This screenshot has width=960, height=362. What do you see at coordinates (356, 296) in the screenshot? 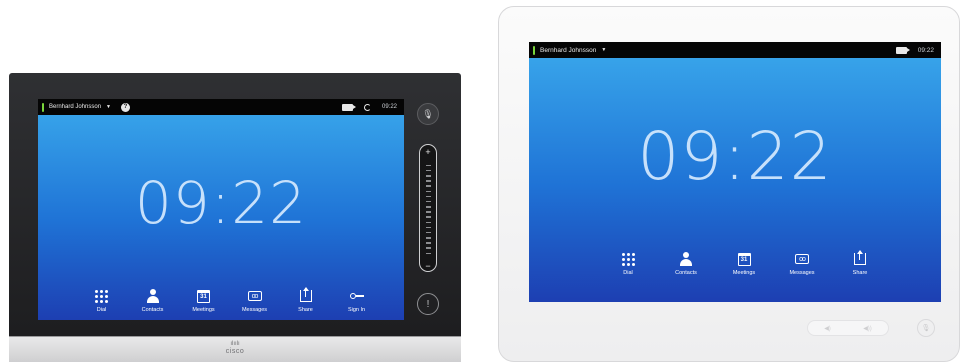
I see `key-icon` at bounding box center [356, 296].